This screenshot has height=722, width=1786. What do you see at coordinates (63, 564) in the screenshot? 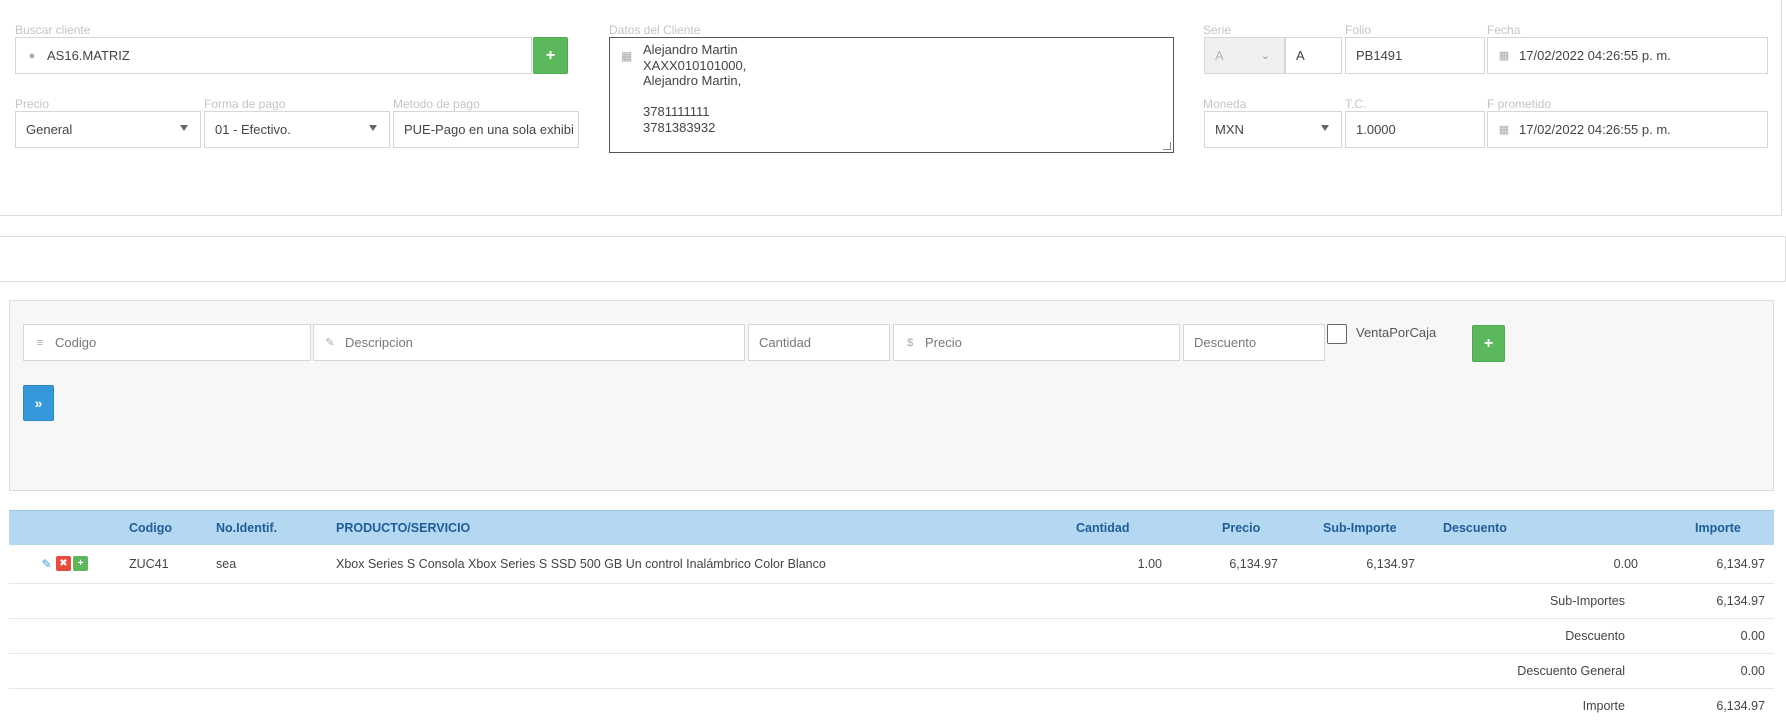
I see `delete-icon: ✖` at bounding box center [63, 564].